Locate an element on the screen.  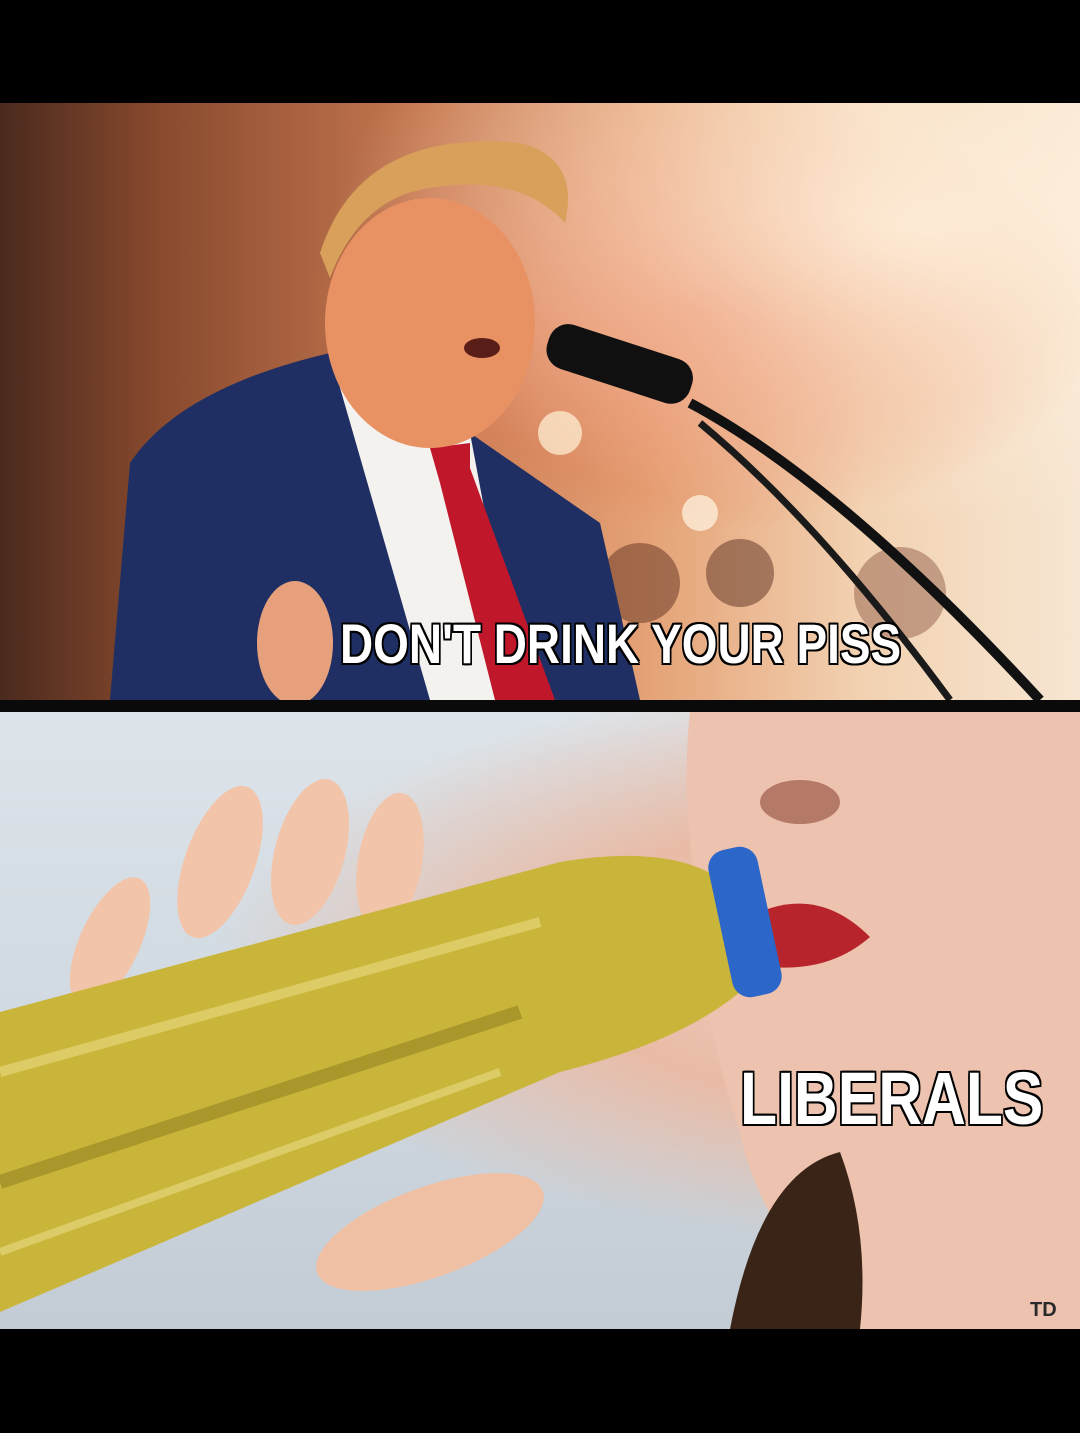
bottom-caption: LIBERALS is located at coordinates (892, 1098).